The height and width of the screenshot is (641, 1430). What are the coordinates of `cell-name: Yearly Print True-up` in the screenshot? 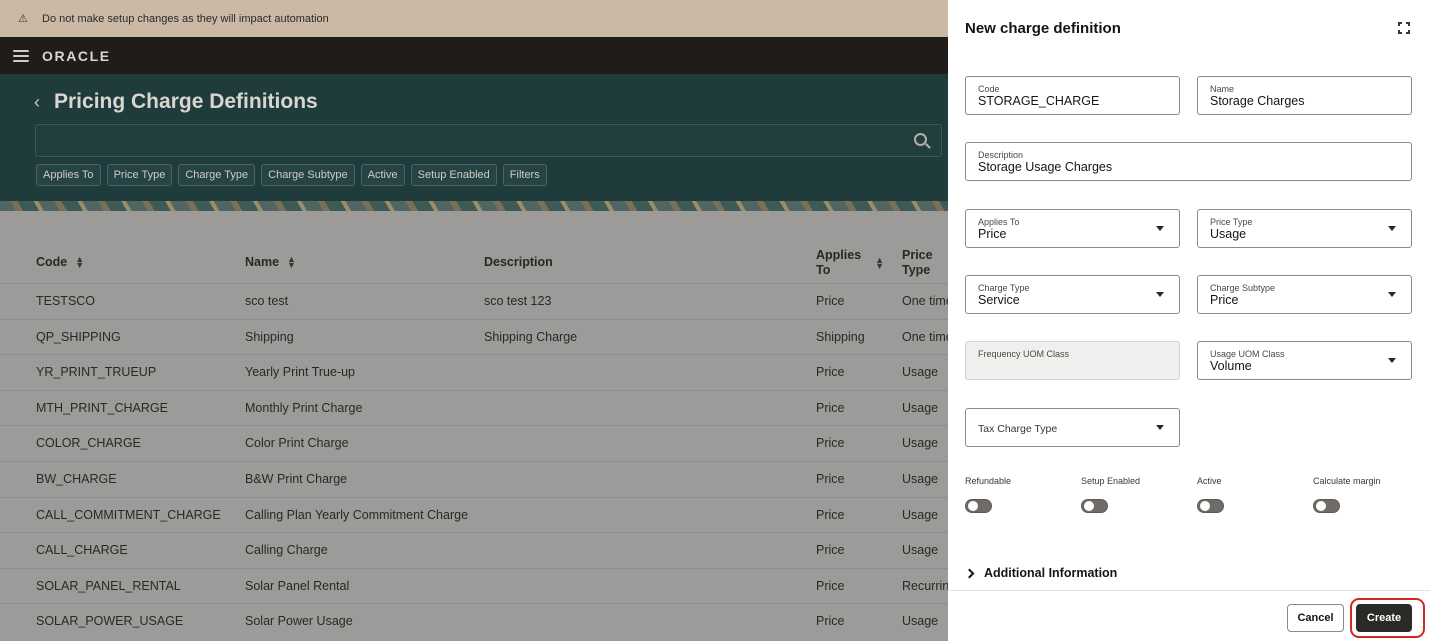 It's located at (300, 372).